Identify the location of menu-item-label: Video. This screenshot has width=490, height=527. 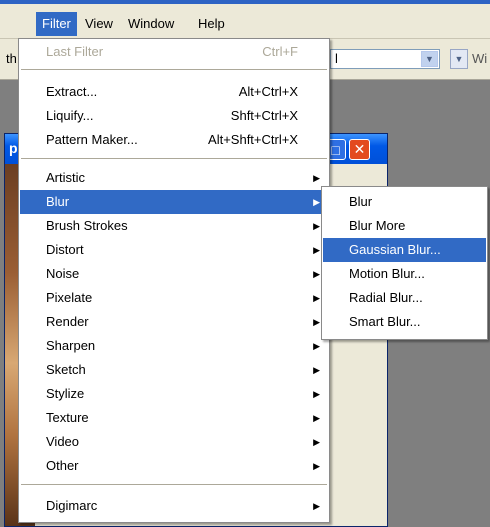
(63, 441).